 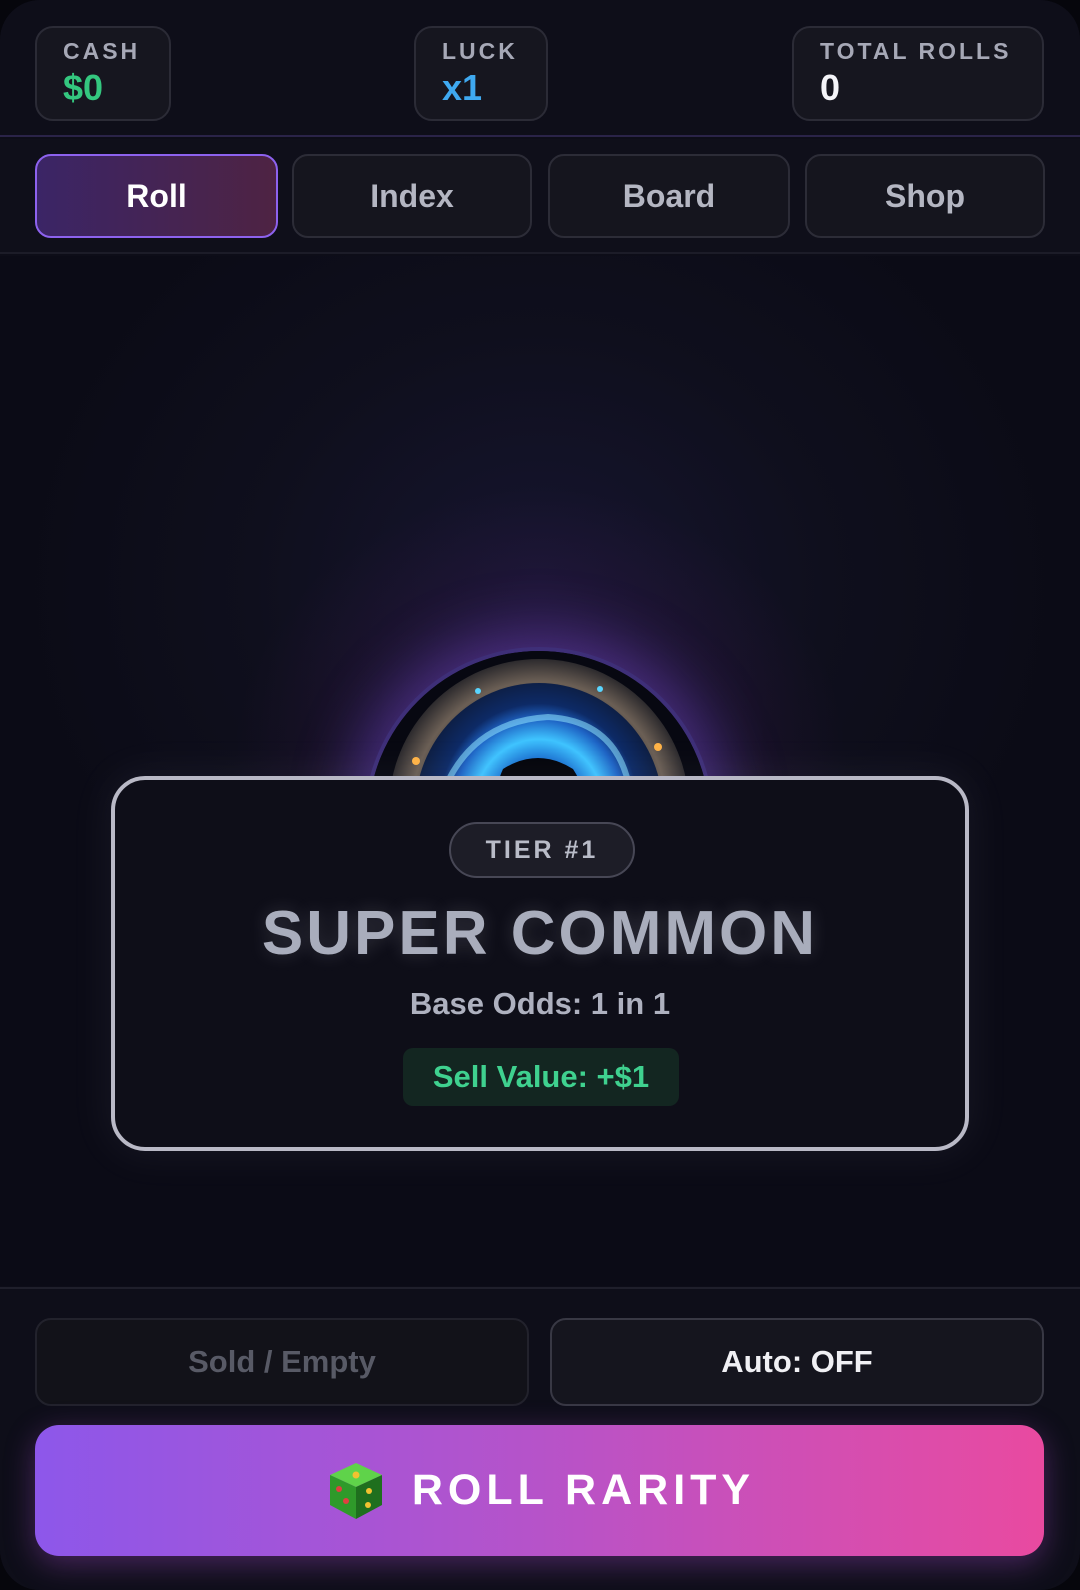 What do you see at coordinates (916, 51) in the screenshot?
I see `total-rolls-label: TOTAL ROLLS` at bounding box center [916, 51].